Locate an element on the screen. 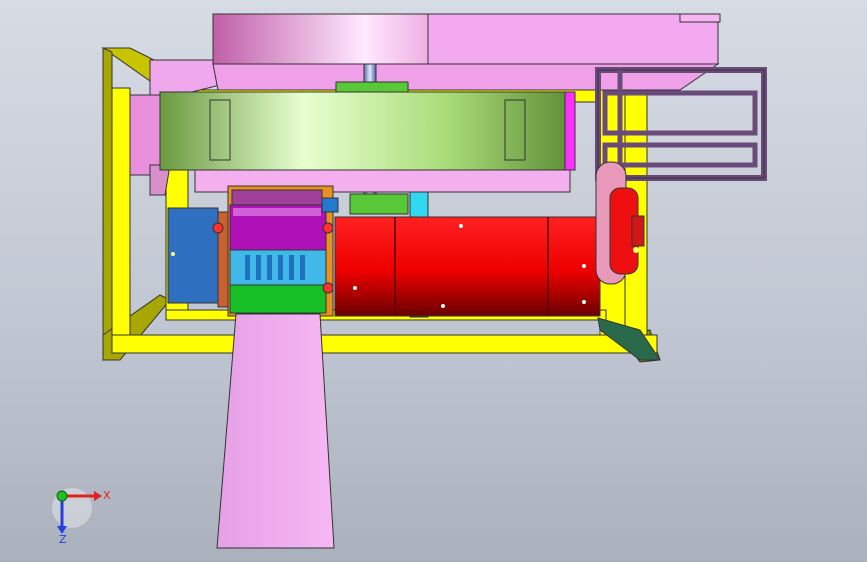 This screenshot has width=867, height=562. y-axis-dot is located at coordinates (62, 496).